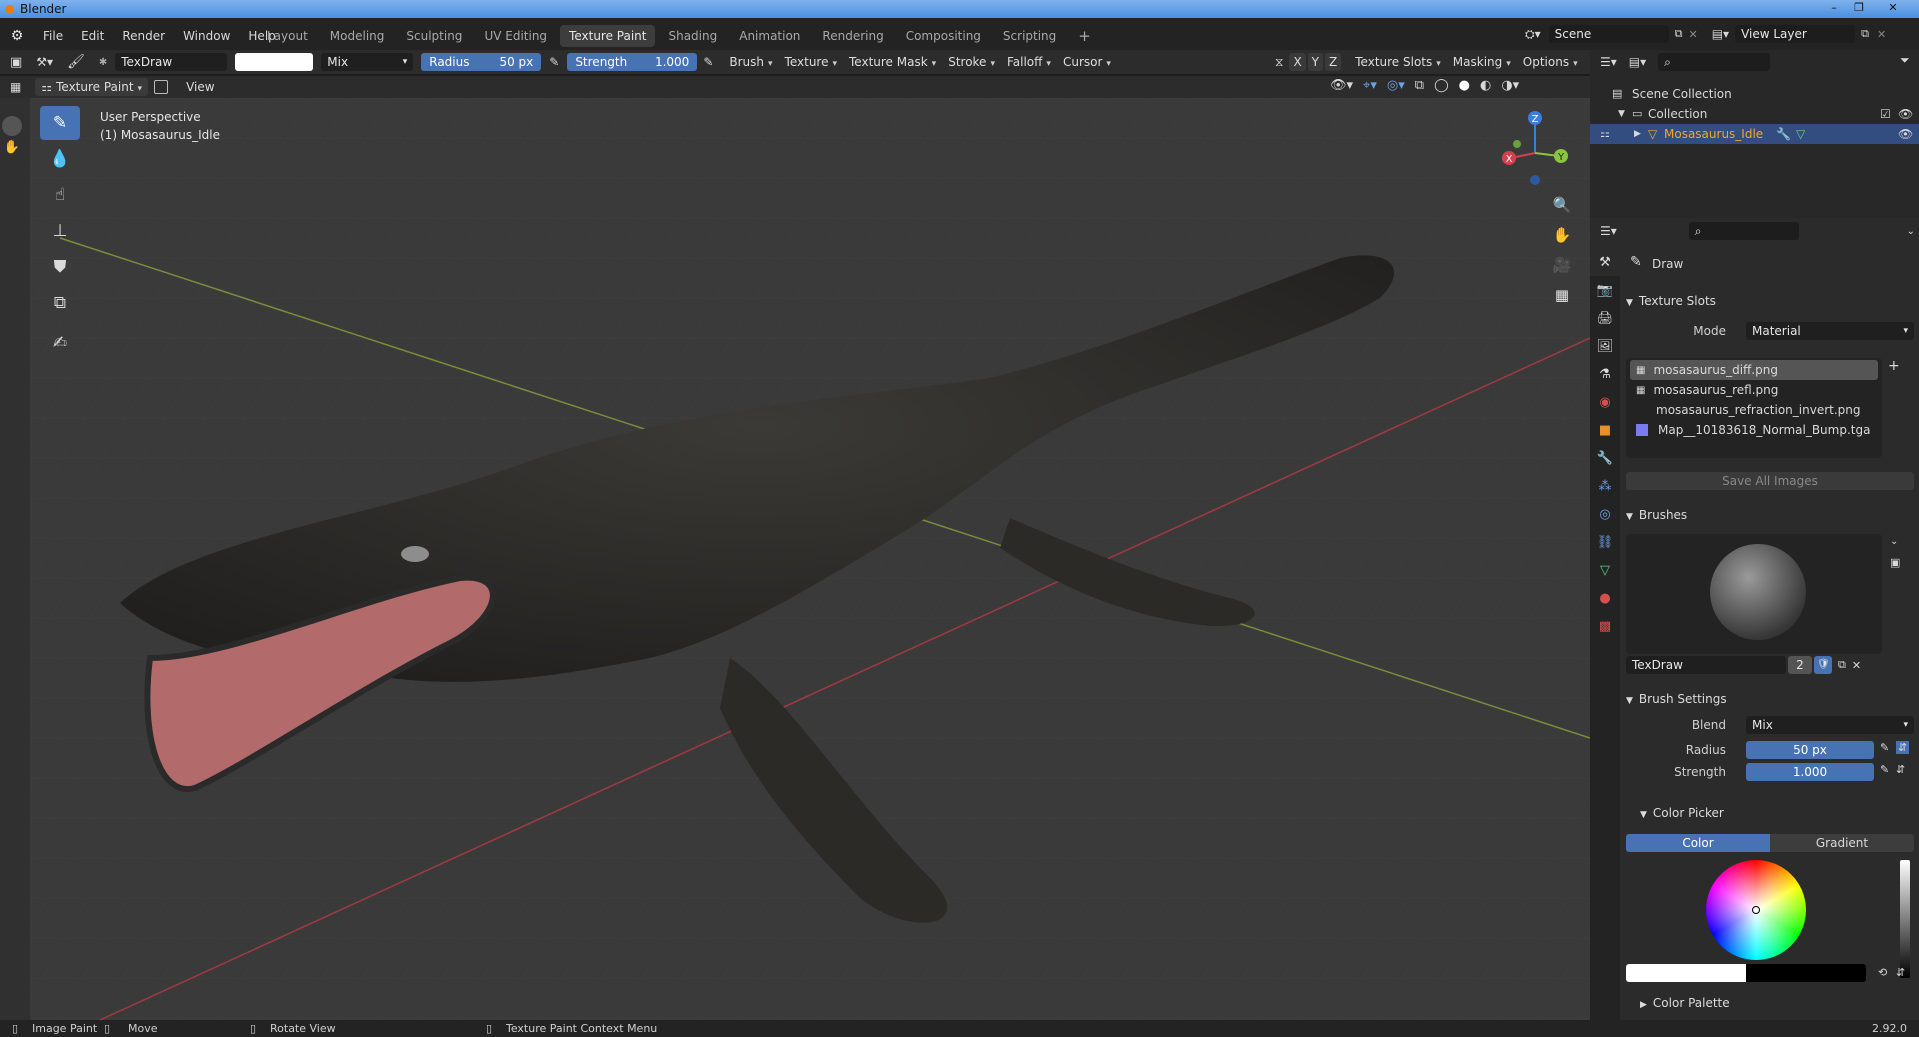  Describe the element at coordinates (1856, 665) in the screenshot. I see `unlink-brush-icon: ✕` at that location.